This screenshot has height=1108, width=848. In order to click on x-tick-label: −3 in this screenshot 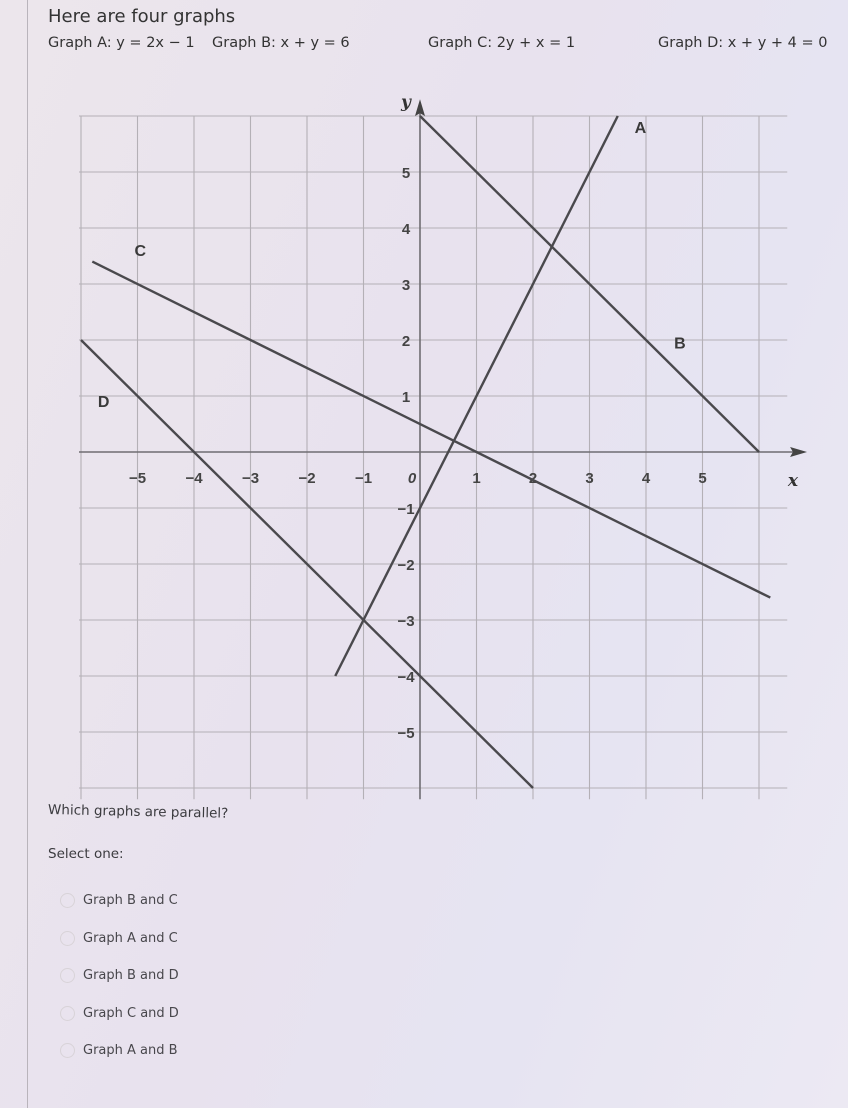, I will do `click(250, 478)`.